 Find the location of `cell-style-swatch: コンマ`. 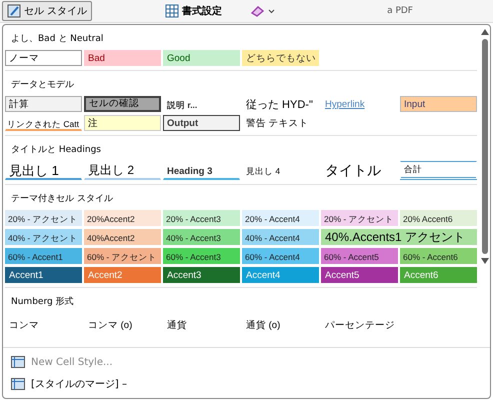

cell-style-swatch: コンマ is located at coordinates (43, 325).